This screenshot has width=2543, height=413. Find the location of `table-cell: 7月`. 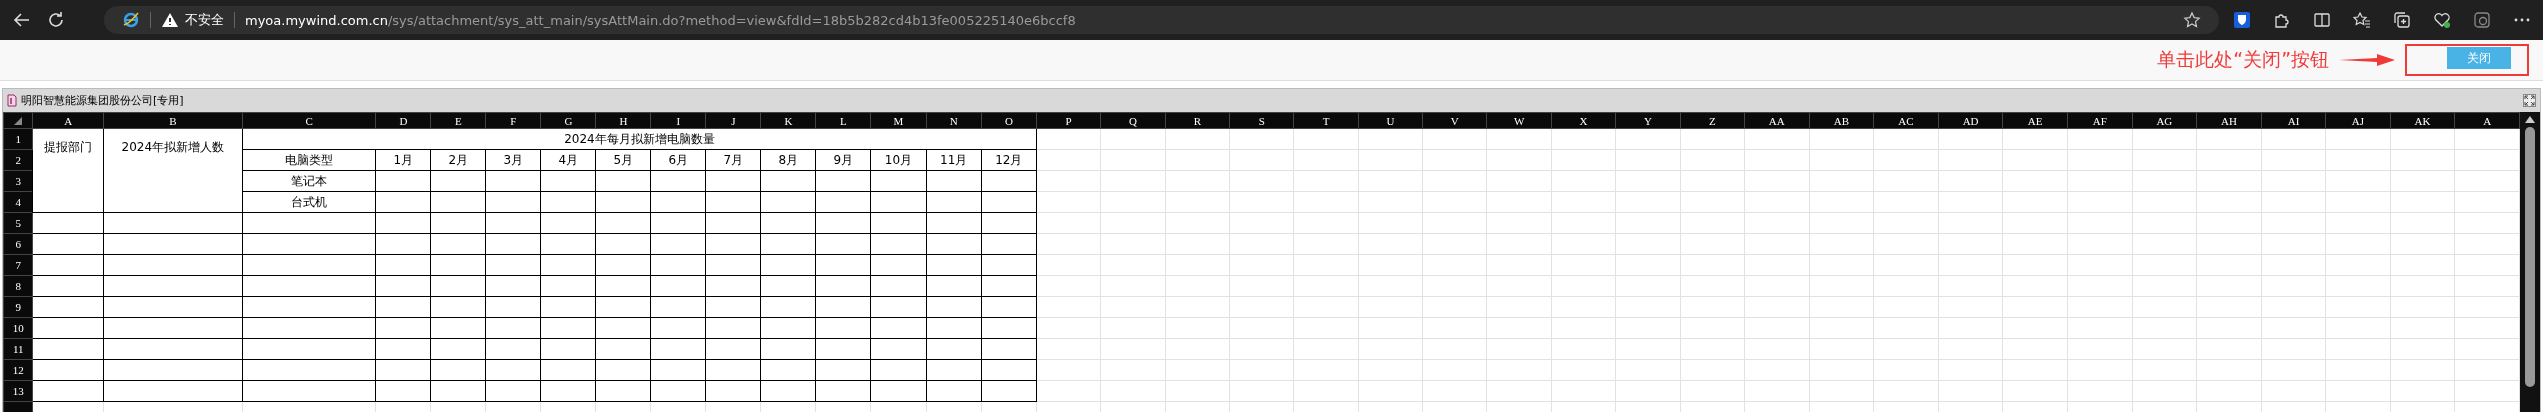

table-cell: 7月 is located at coordinates (733, 160).